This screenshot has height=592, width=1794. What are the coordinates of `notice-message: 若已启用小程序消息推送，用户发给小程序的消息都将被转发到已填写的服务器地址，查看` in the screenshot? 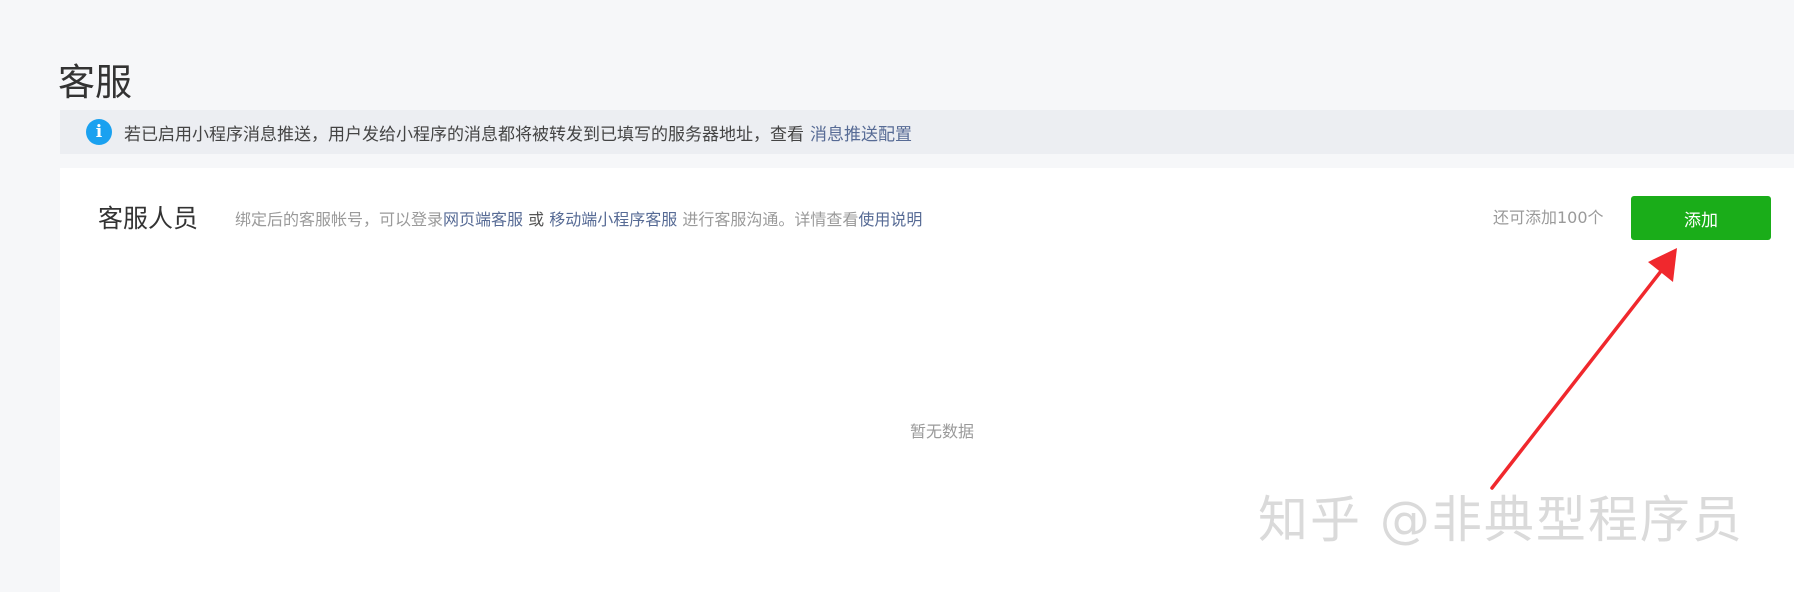 It's located at (464, 134).